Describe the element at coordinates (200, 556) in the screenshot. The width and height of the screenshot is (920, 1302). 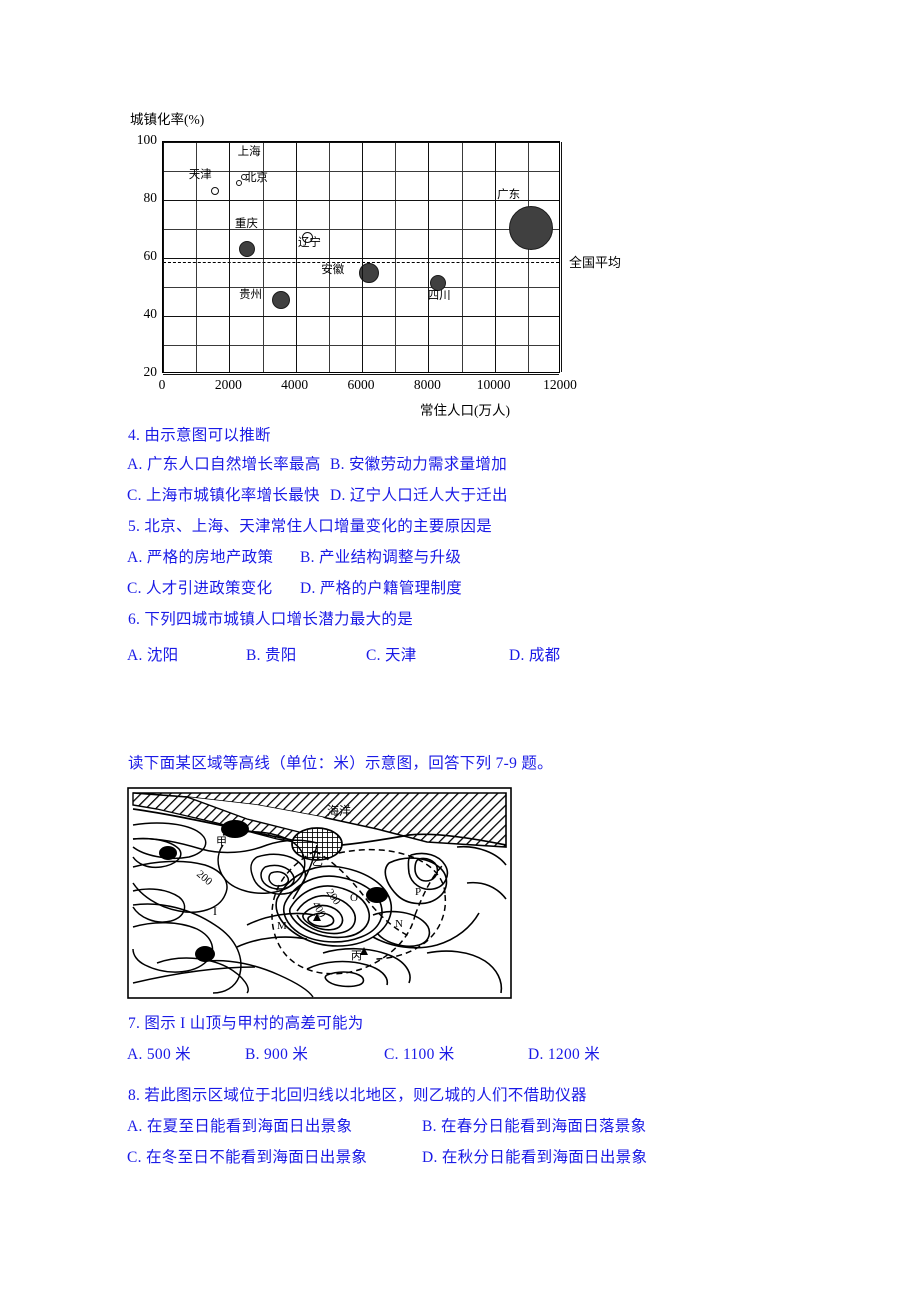
I see `question-option: A. 严格的房地产政策` at that location.